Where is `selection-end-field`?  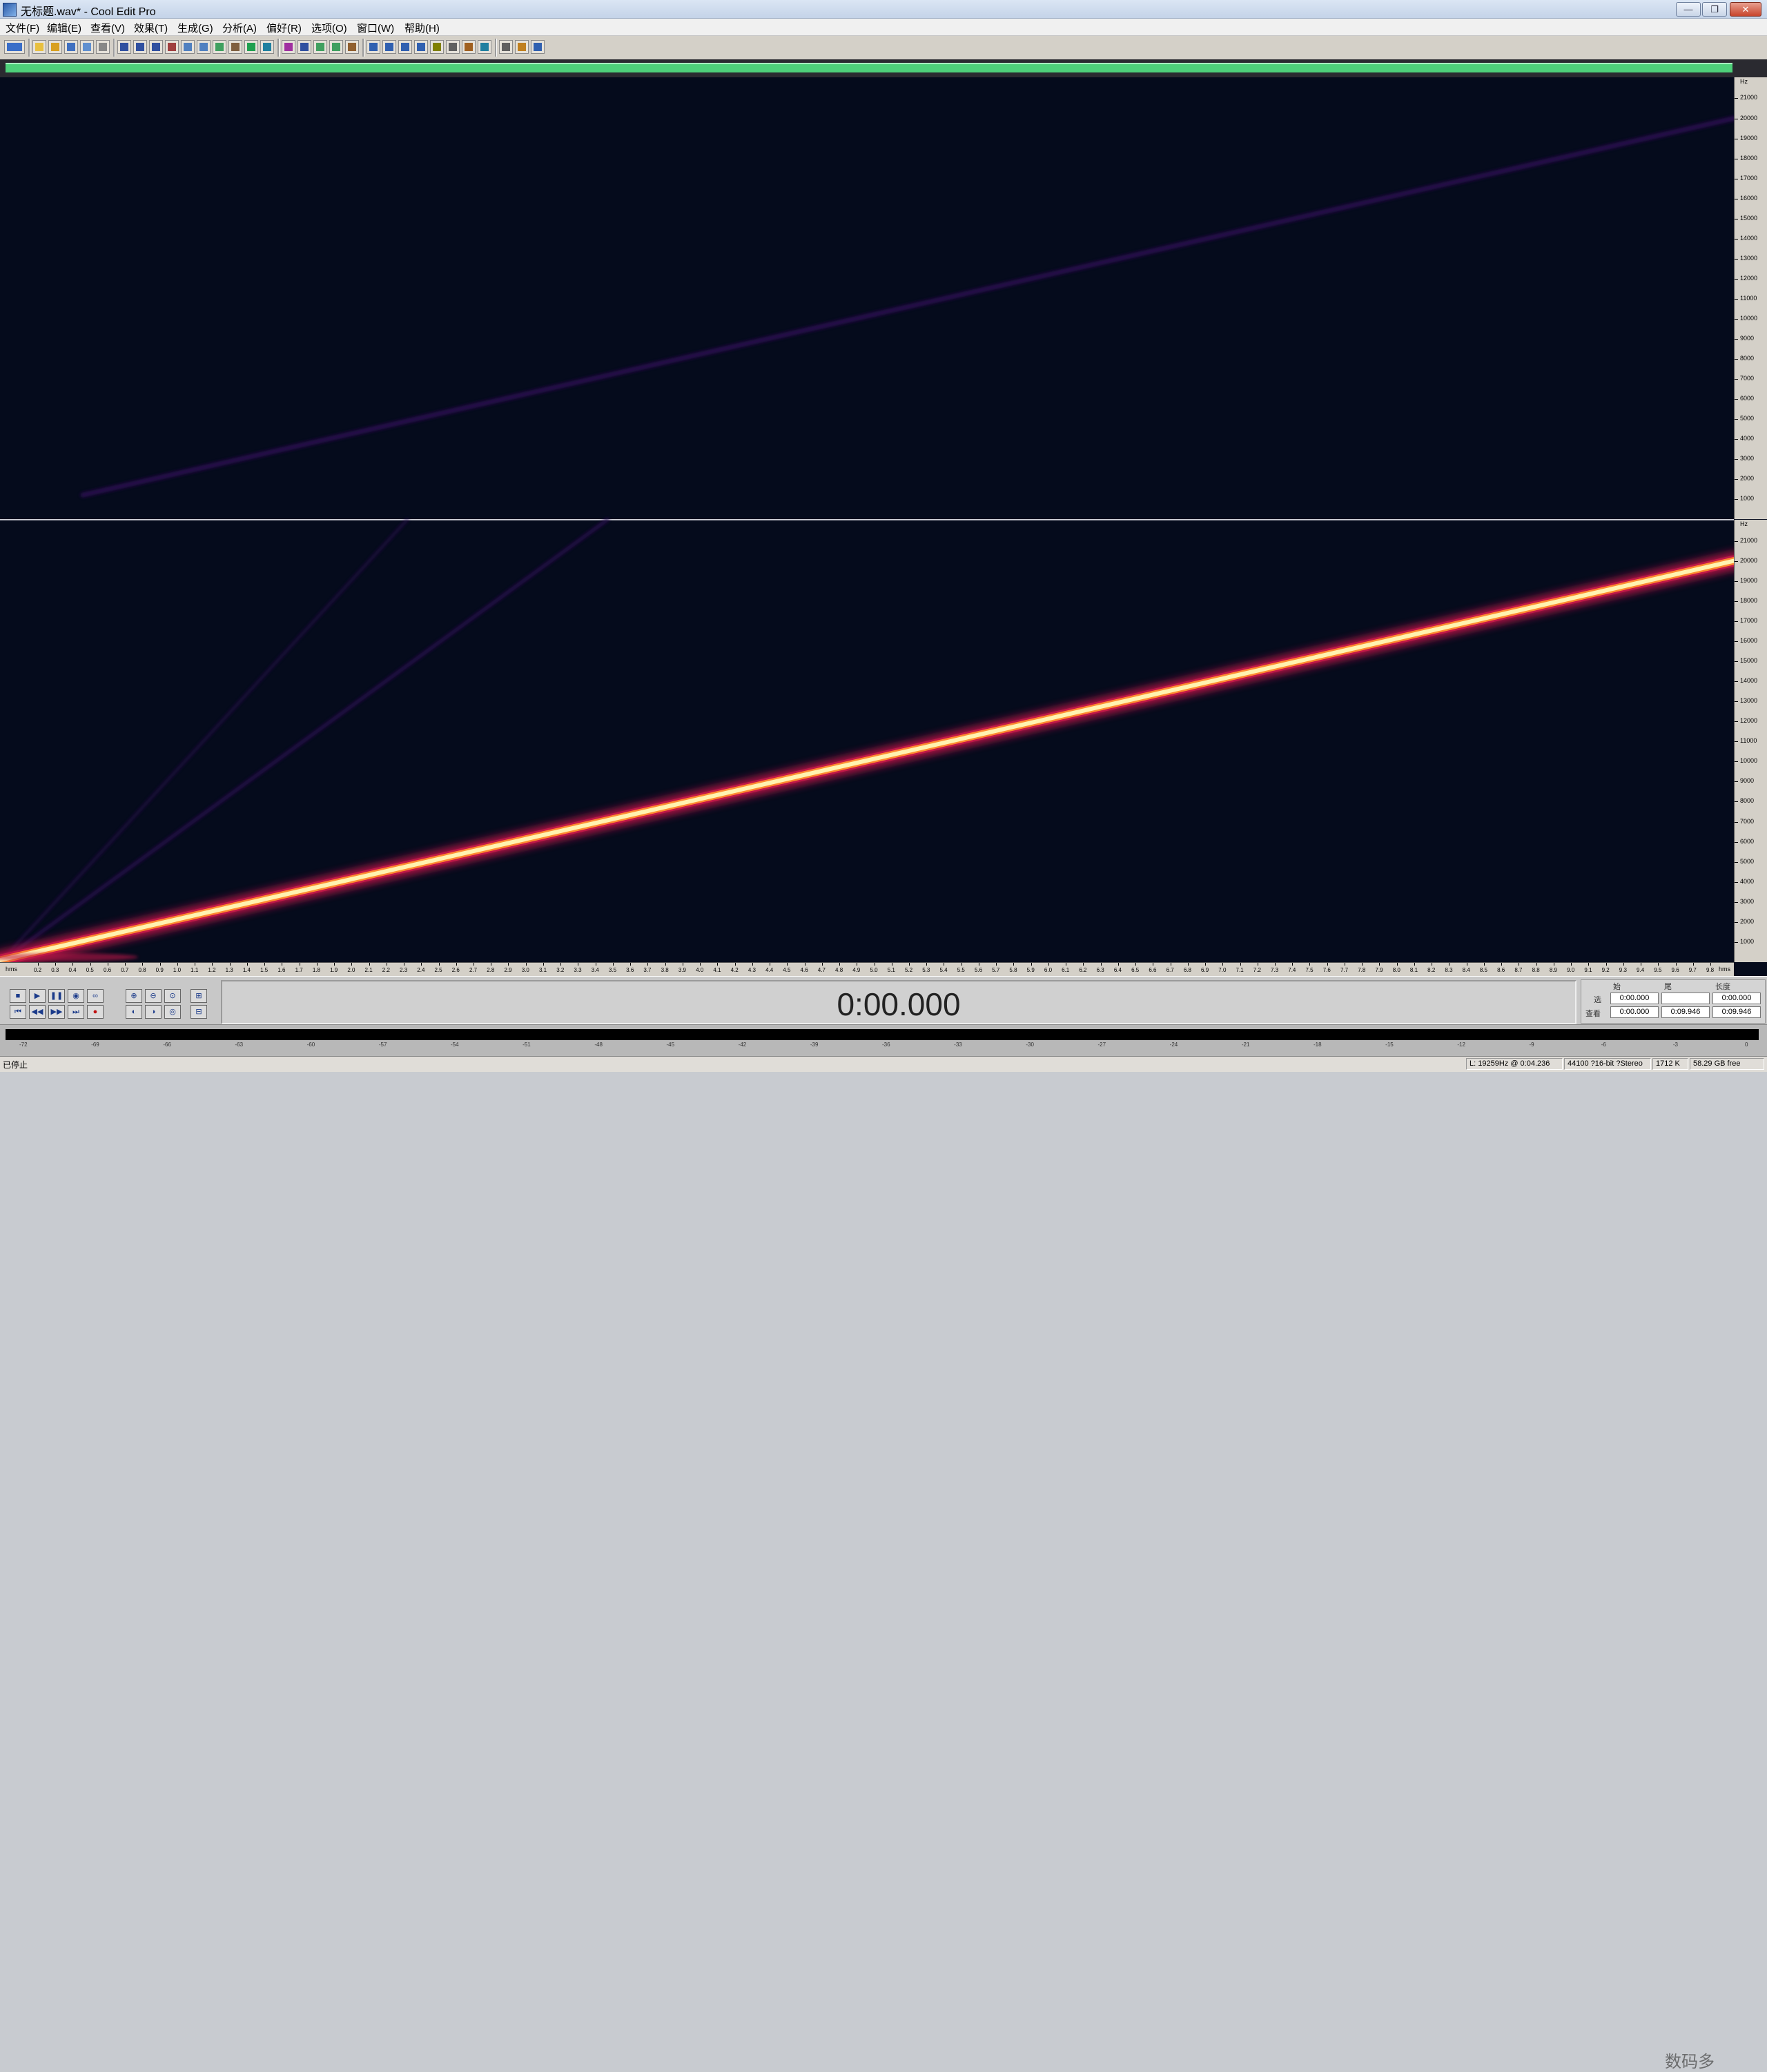 selection-end-field is located at coordinates (1685, 998).